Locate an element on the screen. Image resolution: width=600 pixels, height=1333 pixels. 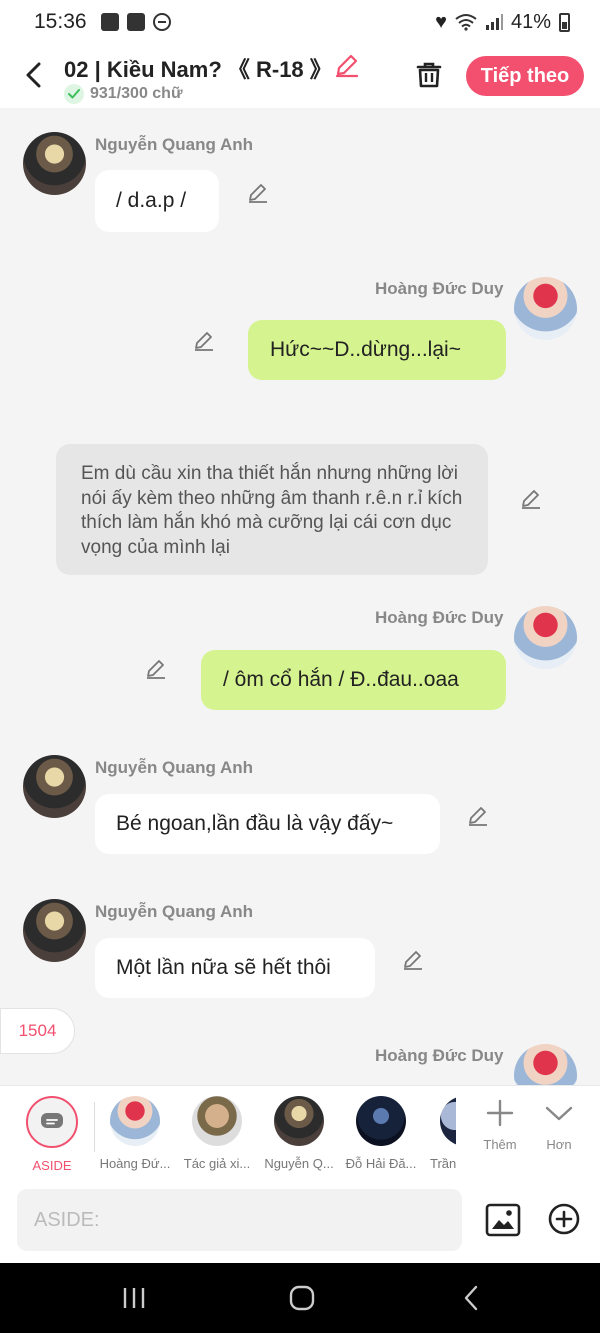
pencil-icon is located at coordinates (347, 66).